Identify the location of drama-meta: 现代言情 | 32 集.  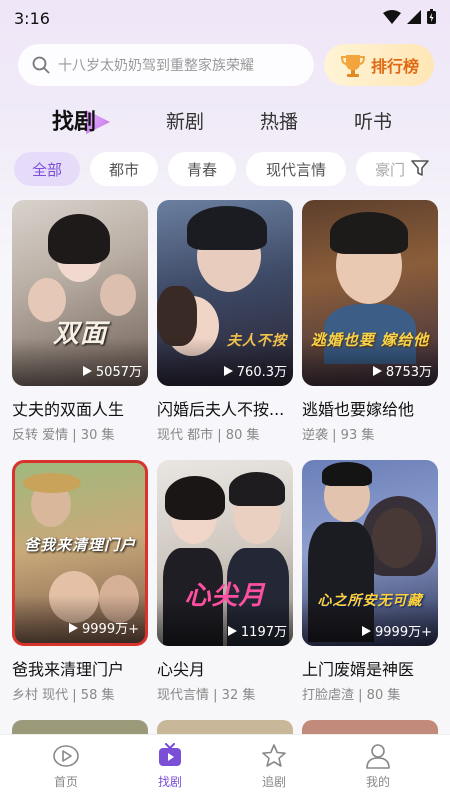
(206, 695).